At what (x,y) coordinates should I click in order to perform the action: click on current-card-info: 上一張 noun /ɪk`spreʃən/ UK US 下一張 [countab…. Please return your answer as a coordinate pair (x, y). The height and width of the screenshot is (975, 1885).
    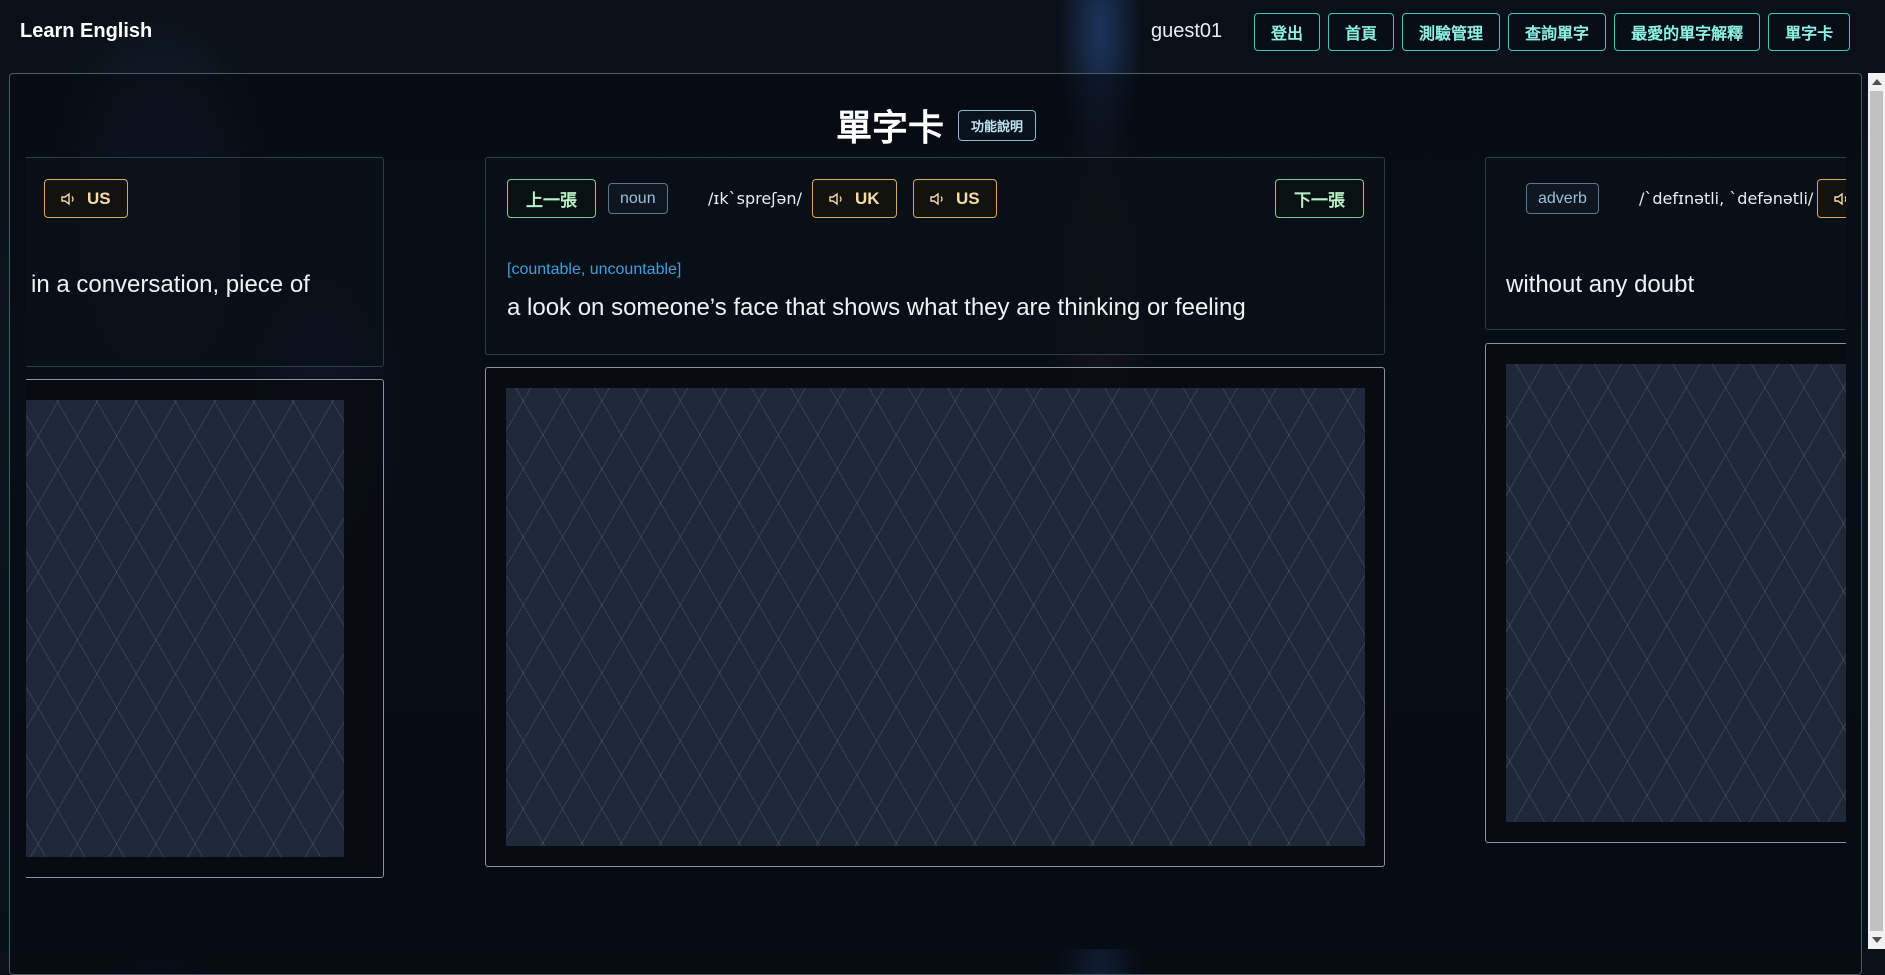
    Looking at the image, I should click on (935, 256).